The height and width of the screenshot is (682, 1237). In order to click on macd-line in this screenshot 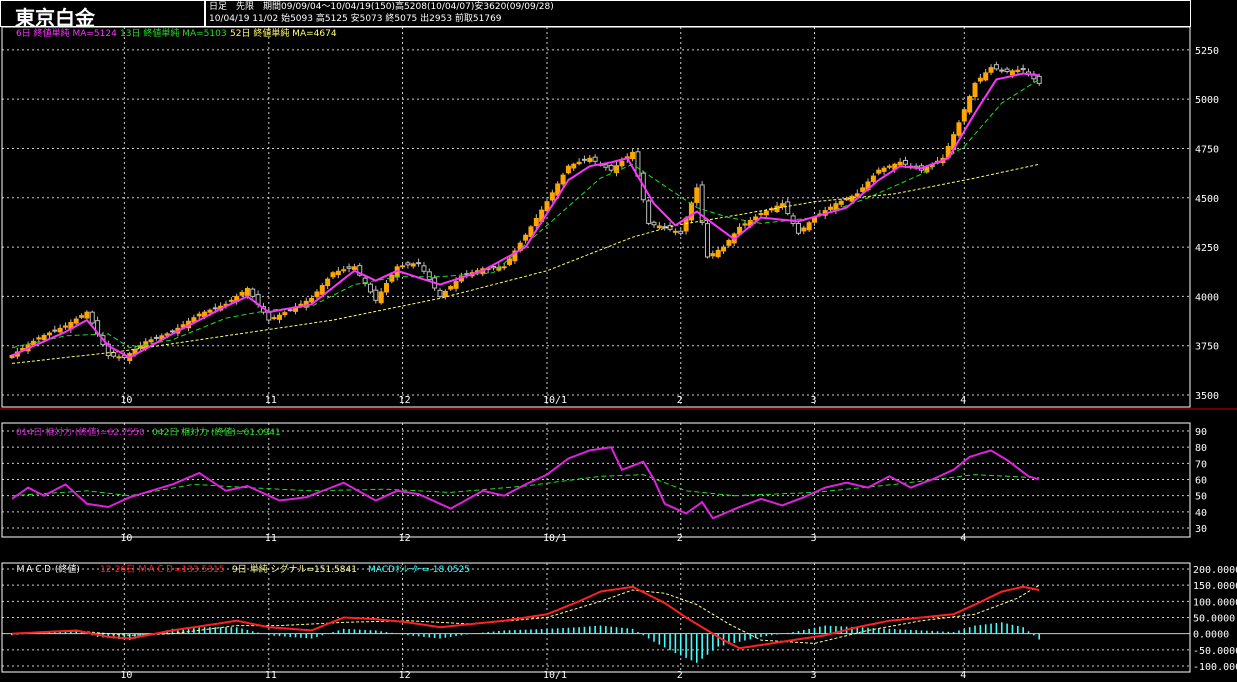, I will do `click(525, 617)`.